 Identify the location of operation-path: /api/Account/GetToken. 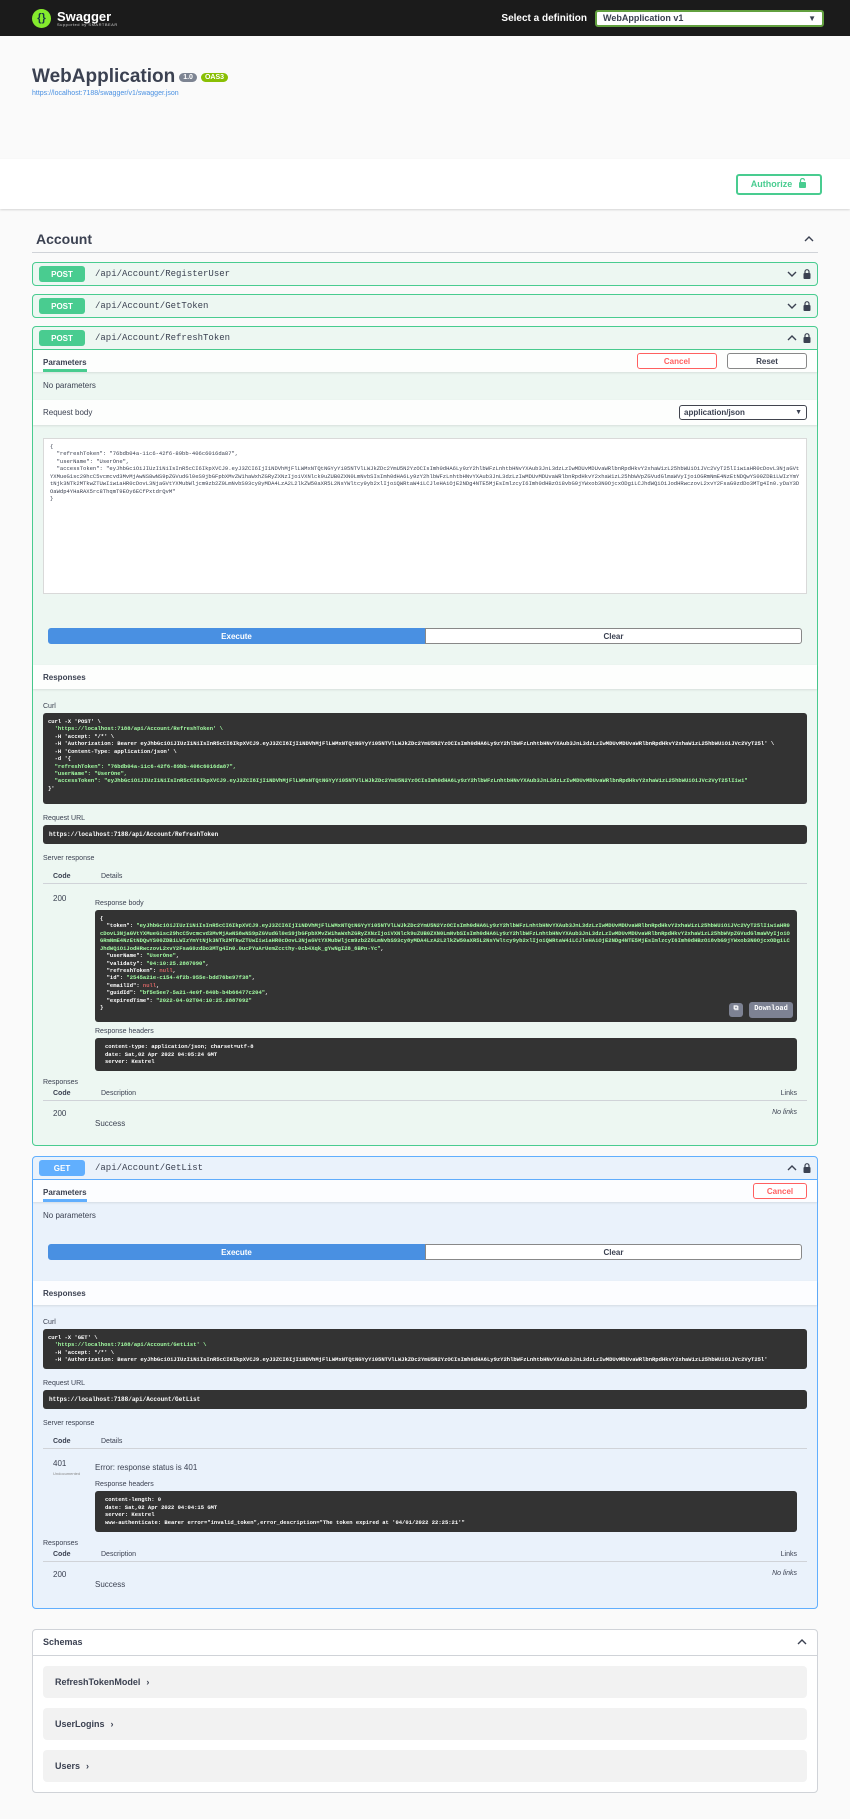
(152, 306).